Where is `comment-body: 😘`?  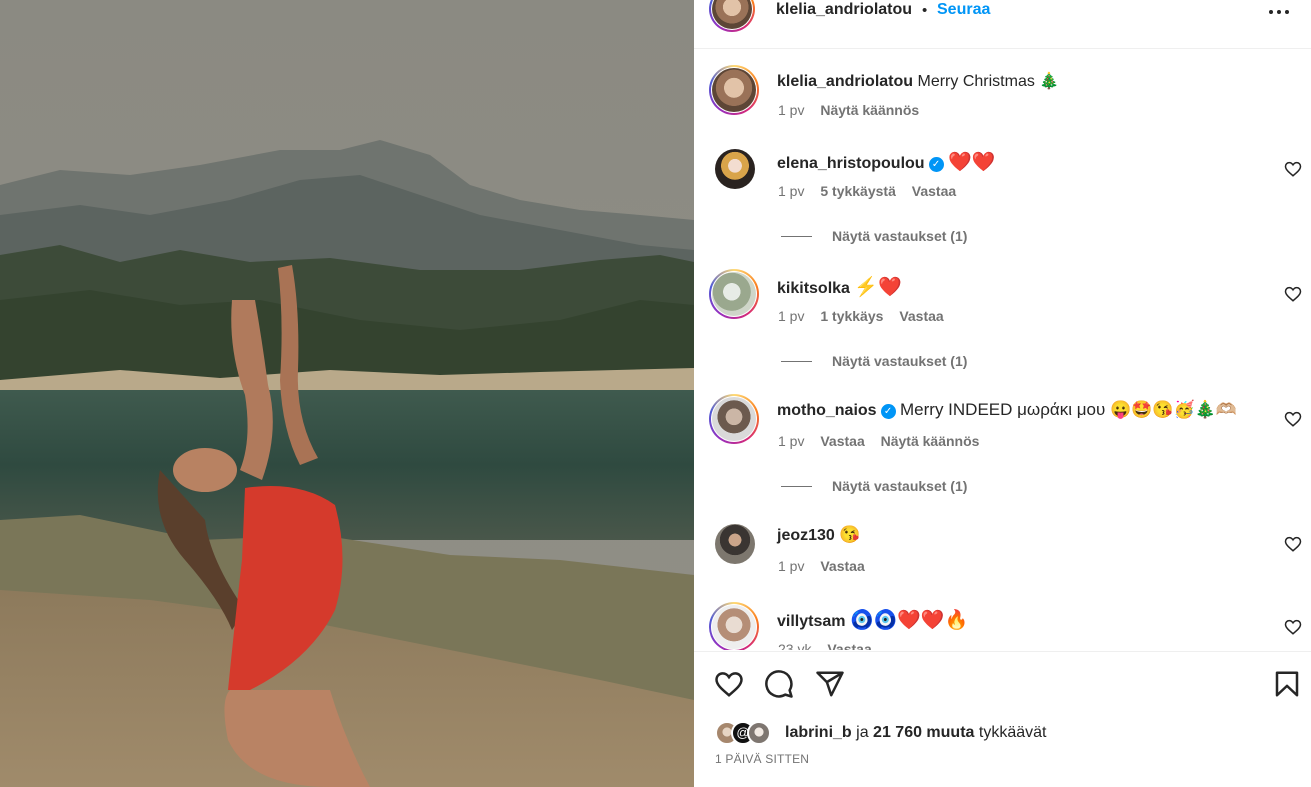 comment-body: 😘 is located at coordinates (850, 534).